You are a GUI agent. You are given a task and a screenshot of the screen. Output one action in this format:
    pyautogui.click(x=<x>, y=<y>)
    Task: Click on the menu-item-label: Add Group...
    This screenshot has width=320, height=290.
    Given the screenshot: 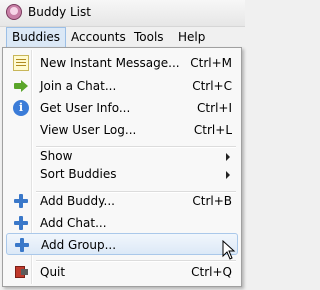 What is the action you would take?
    pyautogui.click(x=79, y=245)
    